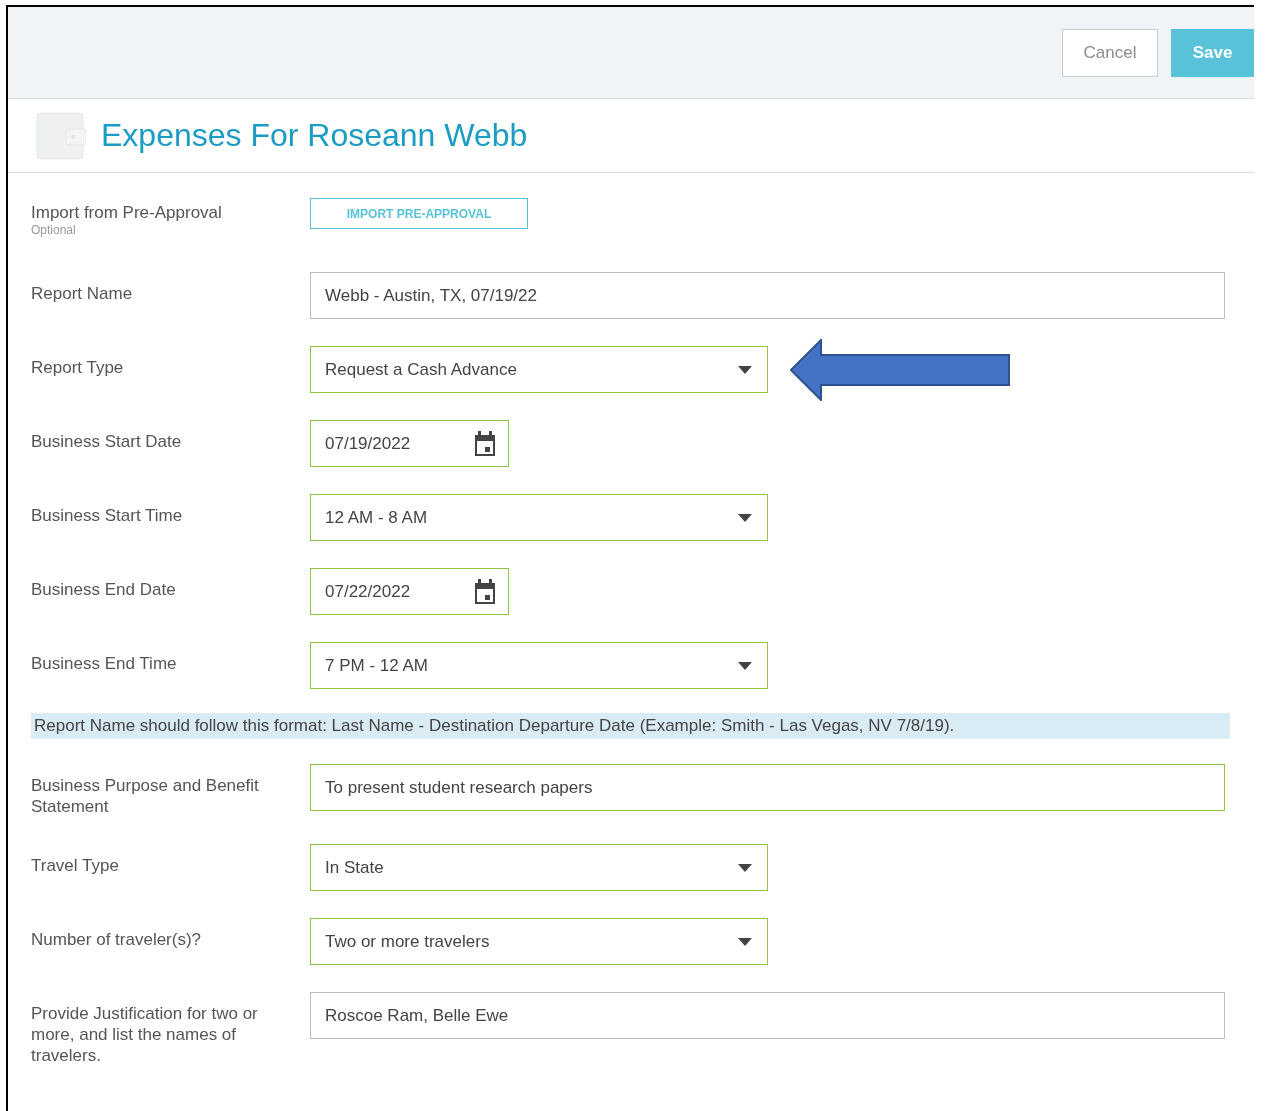 This screenshot has height=1111, width=1268. Describe the element at coordinates (127, 212) in the screenshot. I see `field-label: Import from Pre-Approval` at that location.